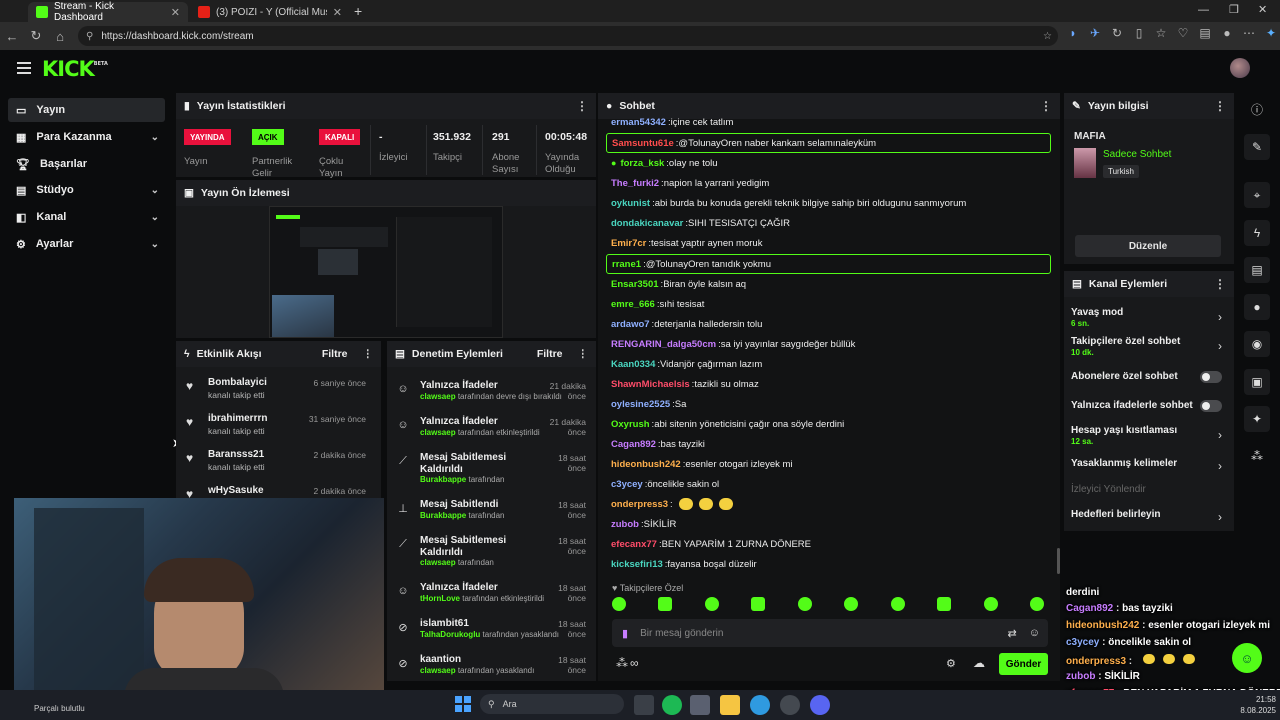 The height and width of the screenshot is (720, 1280). Describe the element at coordinates (1149, 467) in the screenshot. I see `banned-words-setting: Yasaklanmış kelimeler ›` at that location.